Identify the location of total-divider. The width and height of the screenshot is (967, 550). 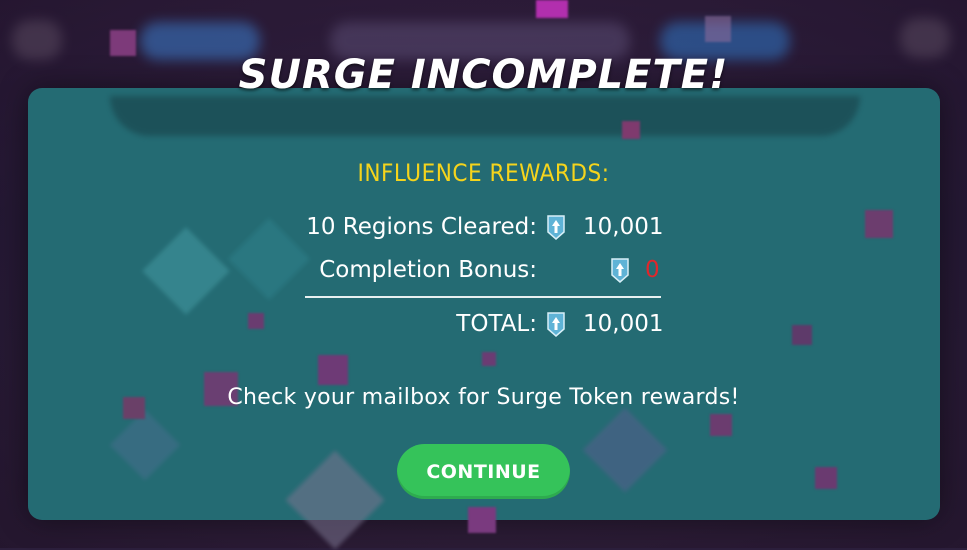
(483, 297).